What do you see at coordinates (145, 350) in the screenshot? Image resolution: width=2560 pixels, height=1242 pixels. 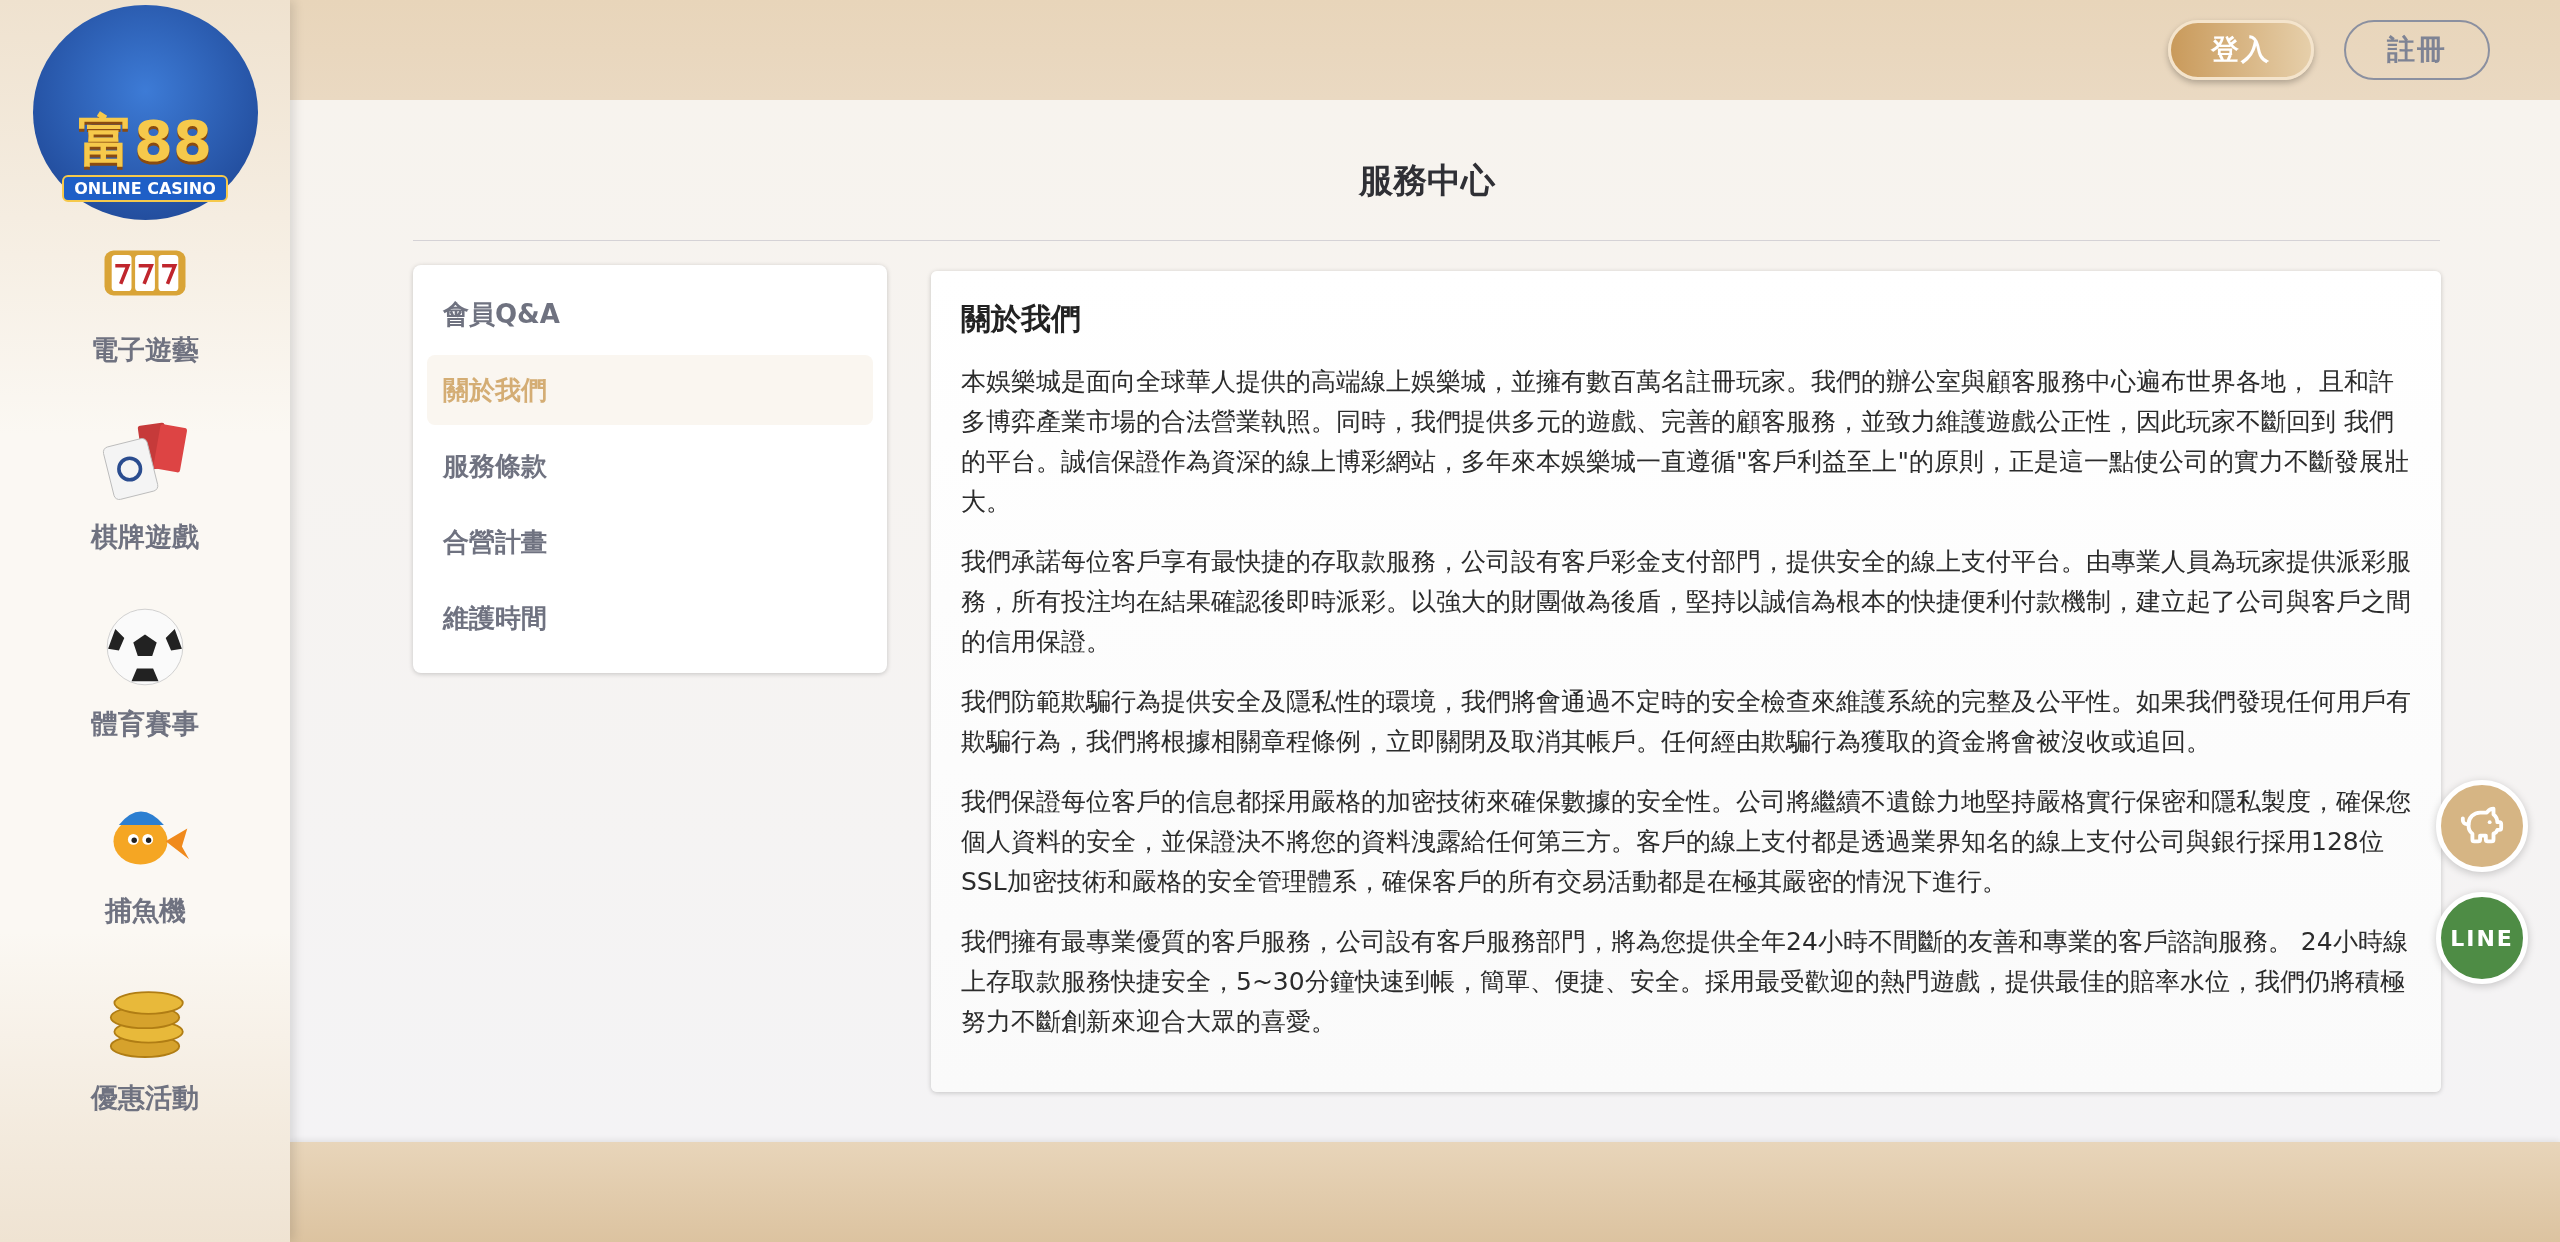 I see `sidebar-item-label: 電子遊藝` at bounding box center [145, 350].